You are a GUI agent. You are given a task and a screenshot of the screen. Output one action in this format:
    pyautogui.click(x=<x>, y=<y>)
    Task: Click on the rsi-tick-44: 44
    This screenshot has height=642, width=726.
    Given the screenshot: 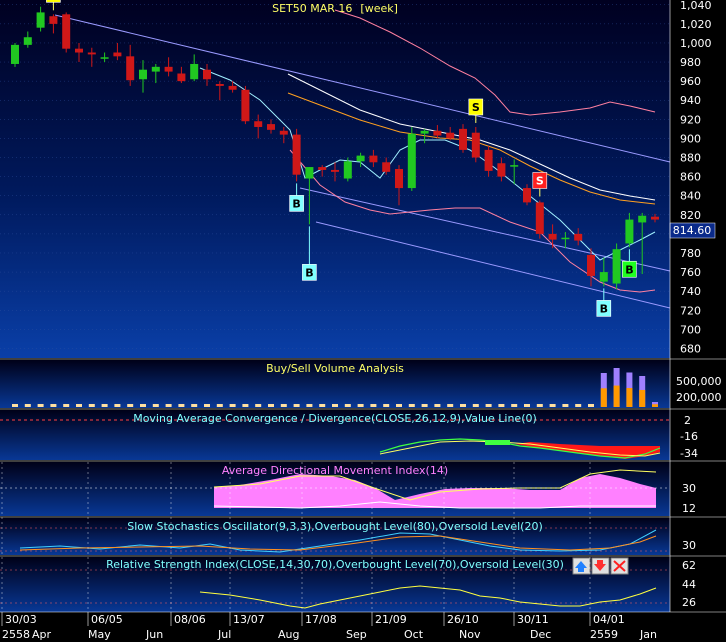 What is the action you would take?
    pyautogui.click(x=689, y=584)
    